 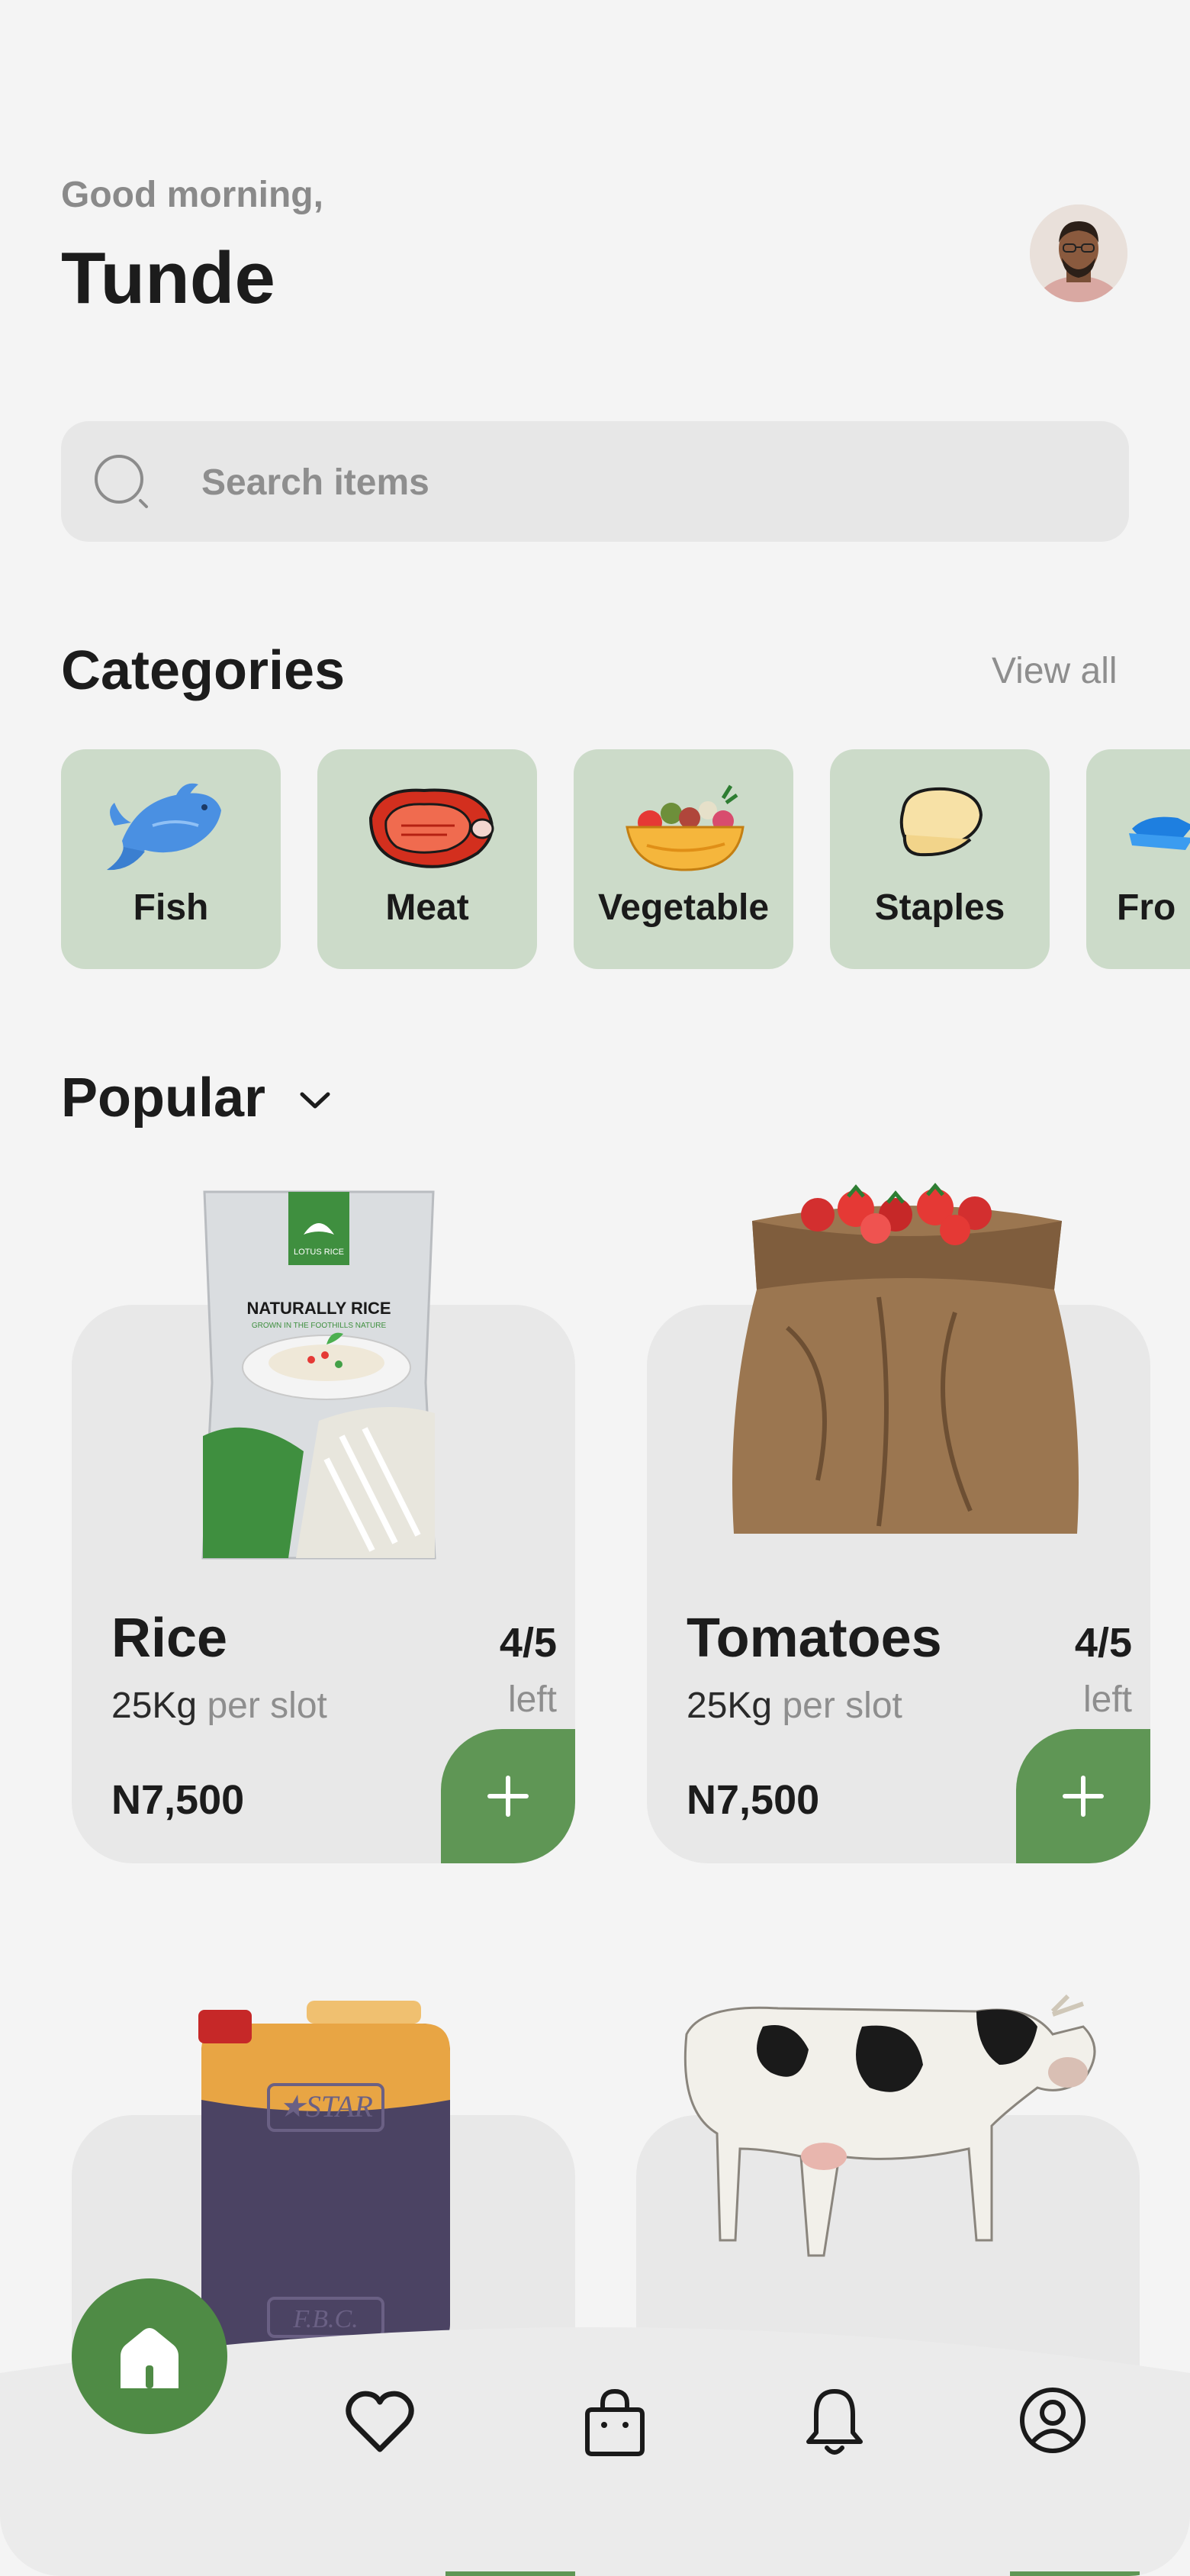 I want to click on avatar, so click(x=1078, y=253).